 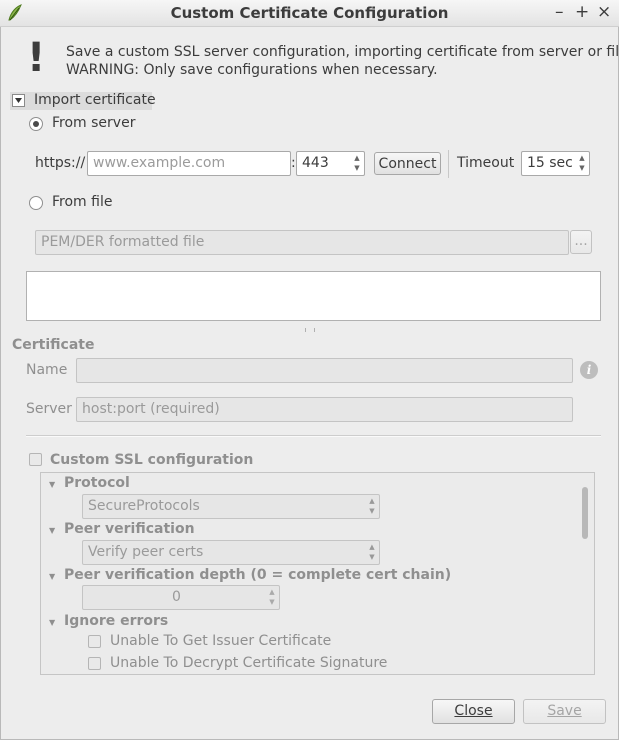 What do you see at coordinates (52, 576) in the screenshot?
I see `expand-peer-depth-icon: ▼` at bounding box center [52, 576].